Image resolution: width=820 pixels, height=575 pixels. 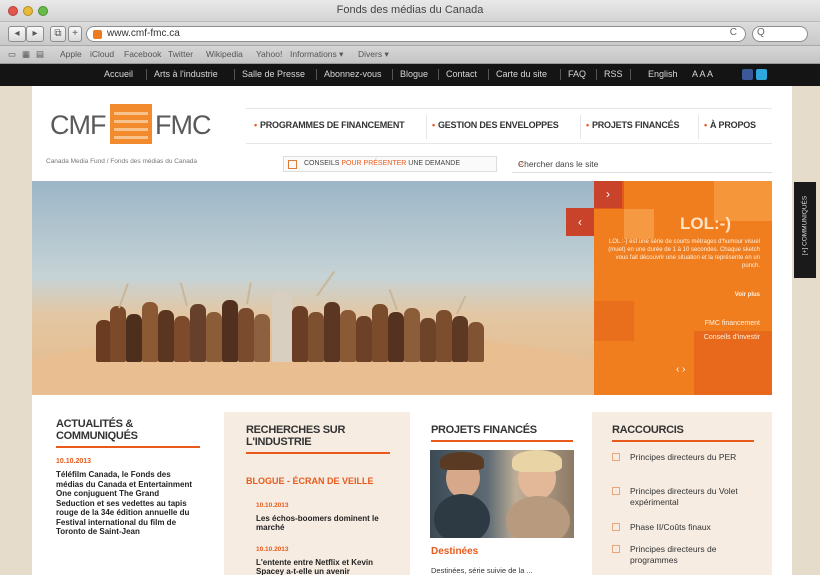 I want to click on project-feature-title: Destinées, so click(x=454, y=551).